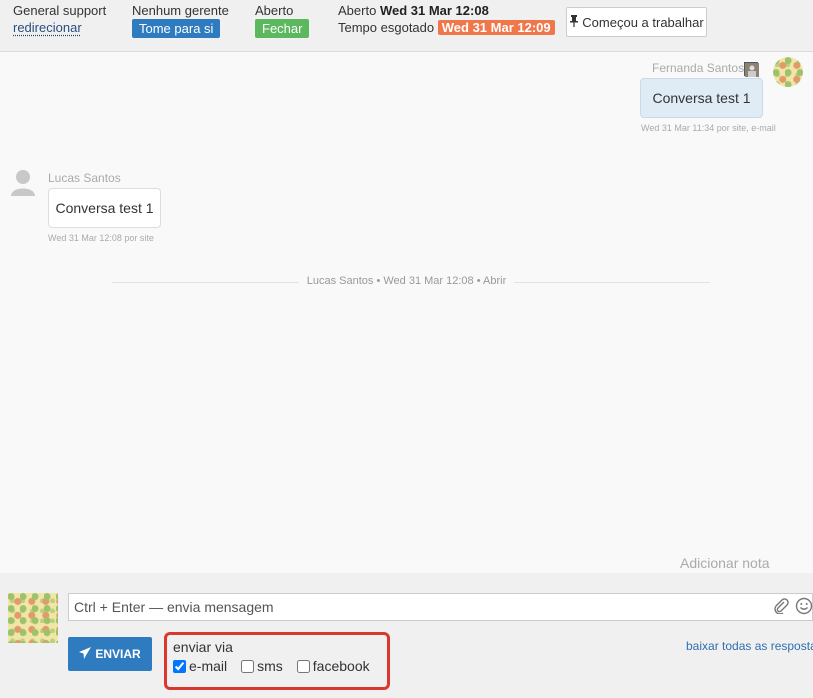 Image resolution: width=813 pixels, height=698 pixels. I want to click on add-note-link: Adicionar nota, so click(725, 563).